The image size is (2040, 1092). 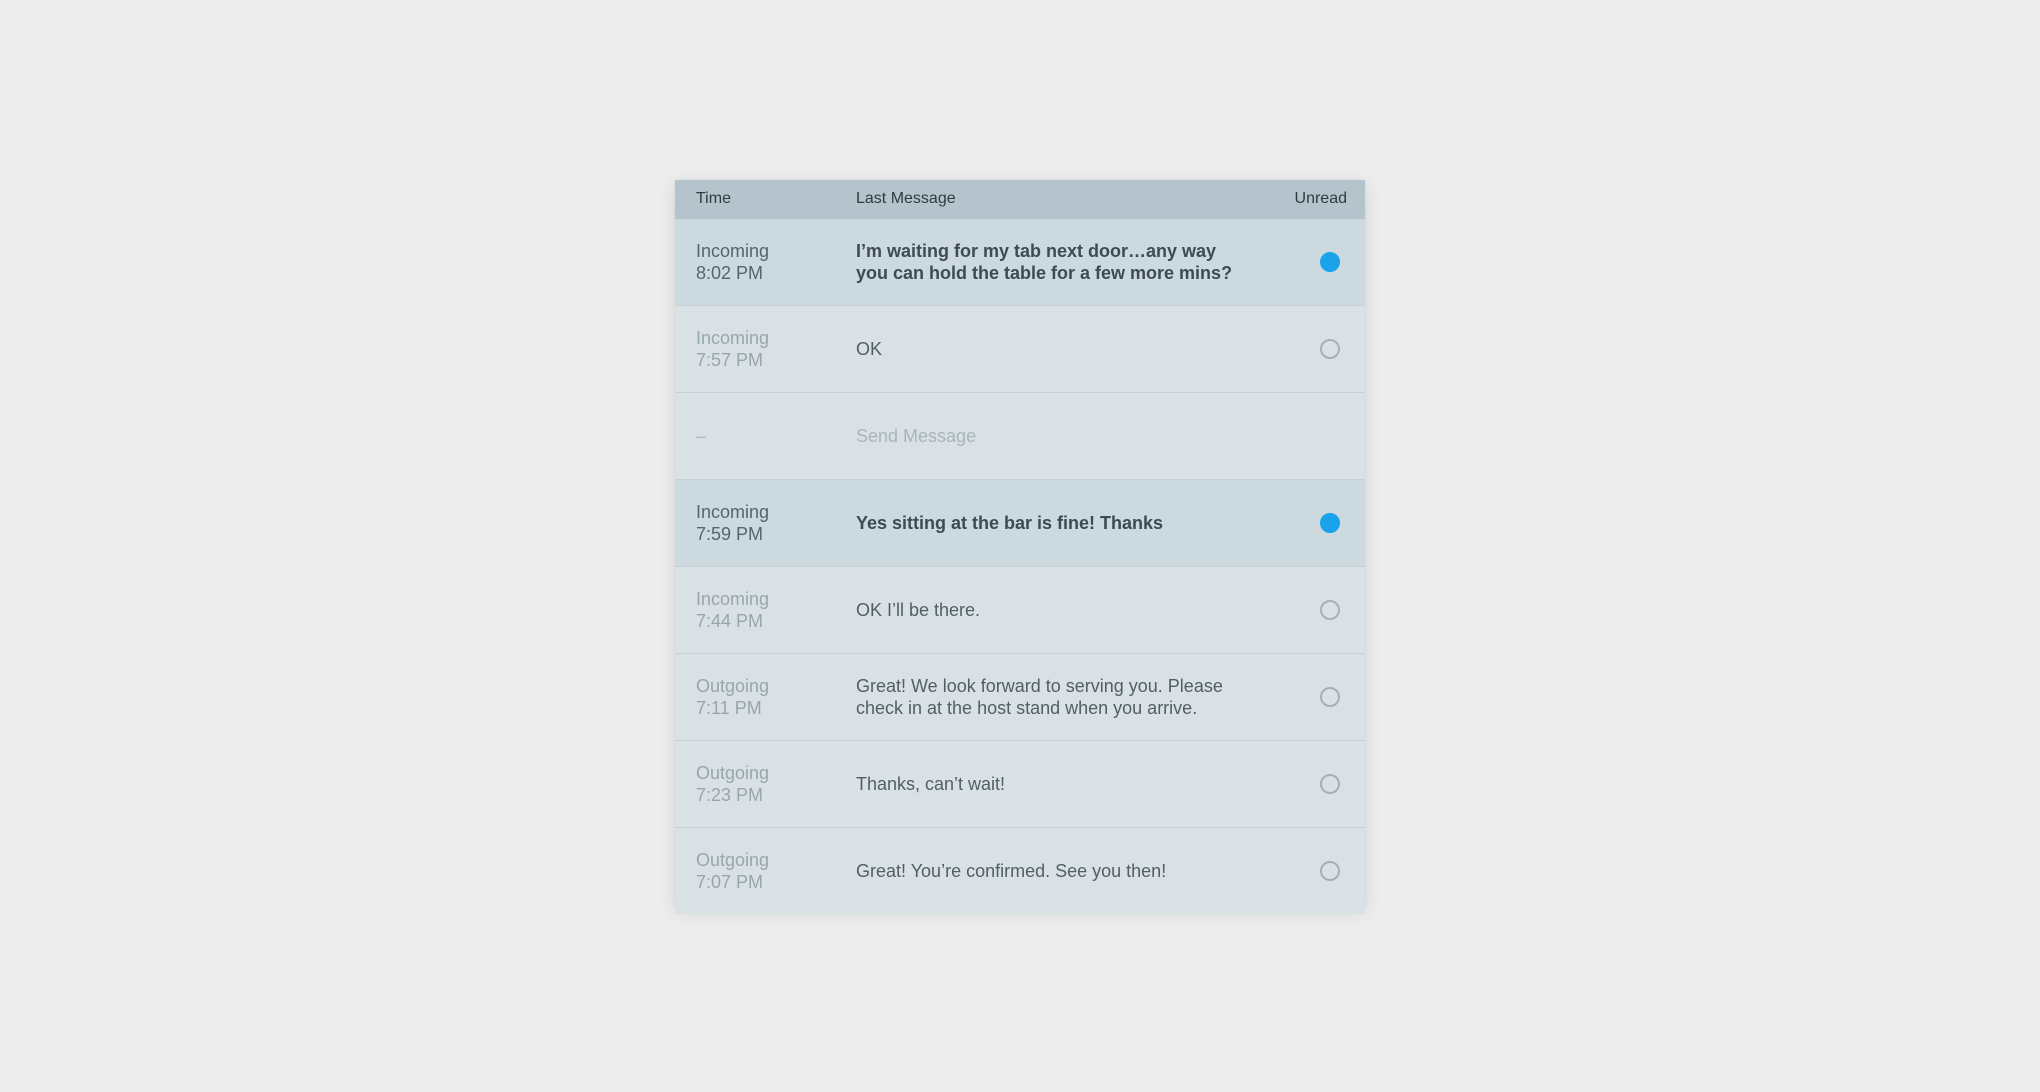 I want to click on row-time-cell: Incoming 8:02 PM, so click(x=732, y=262).